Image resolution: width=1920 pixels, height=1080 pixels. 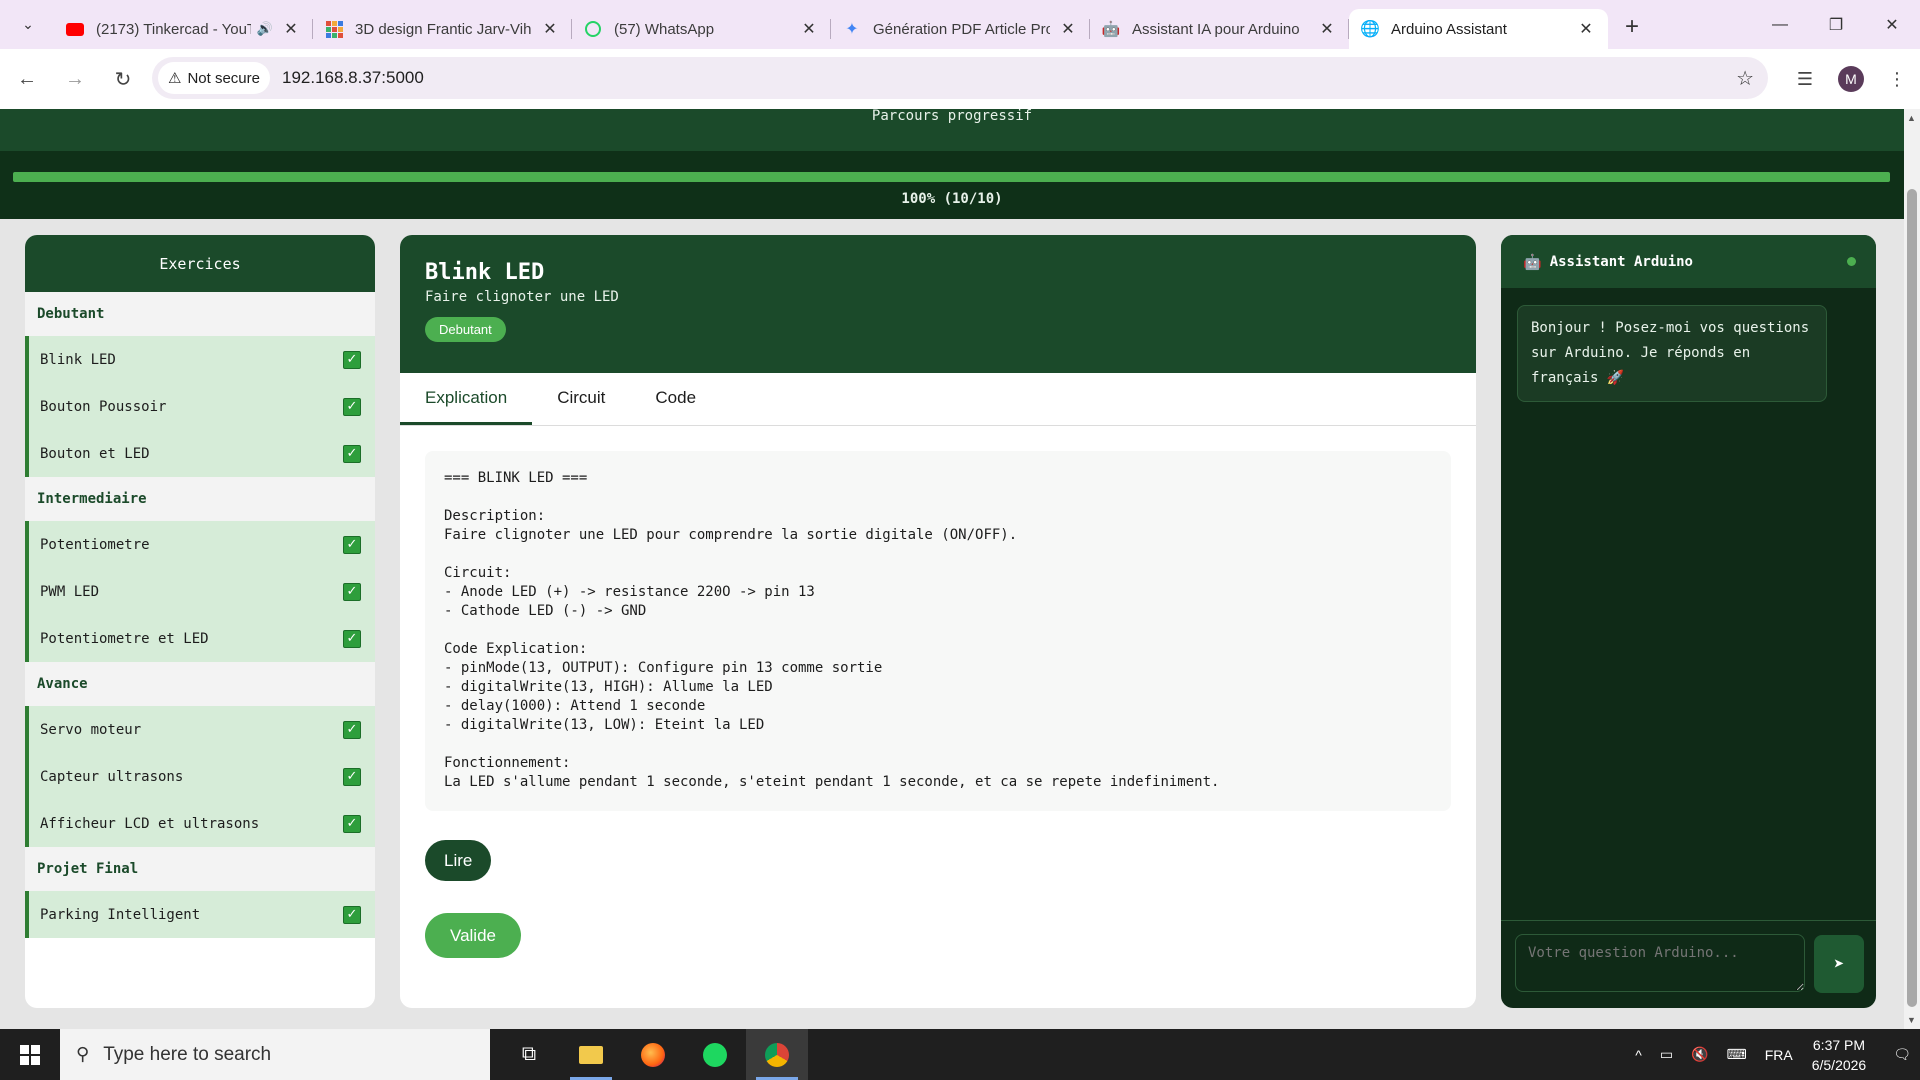 I want to click on volume-muted-icon: 🔇, so click(x=1699, y=1054).